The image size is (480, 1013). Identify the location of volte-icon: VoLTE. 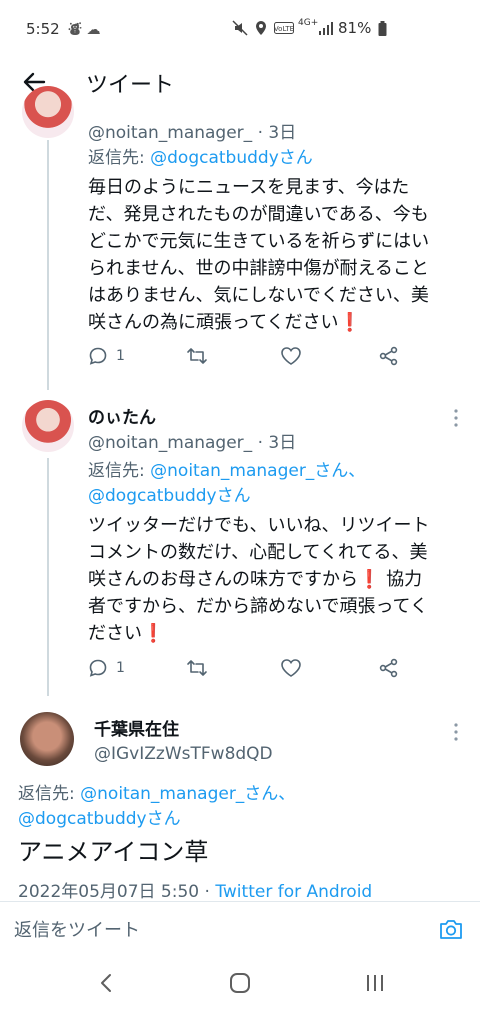
(284, 28).